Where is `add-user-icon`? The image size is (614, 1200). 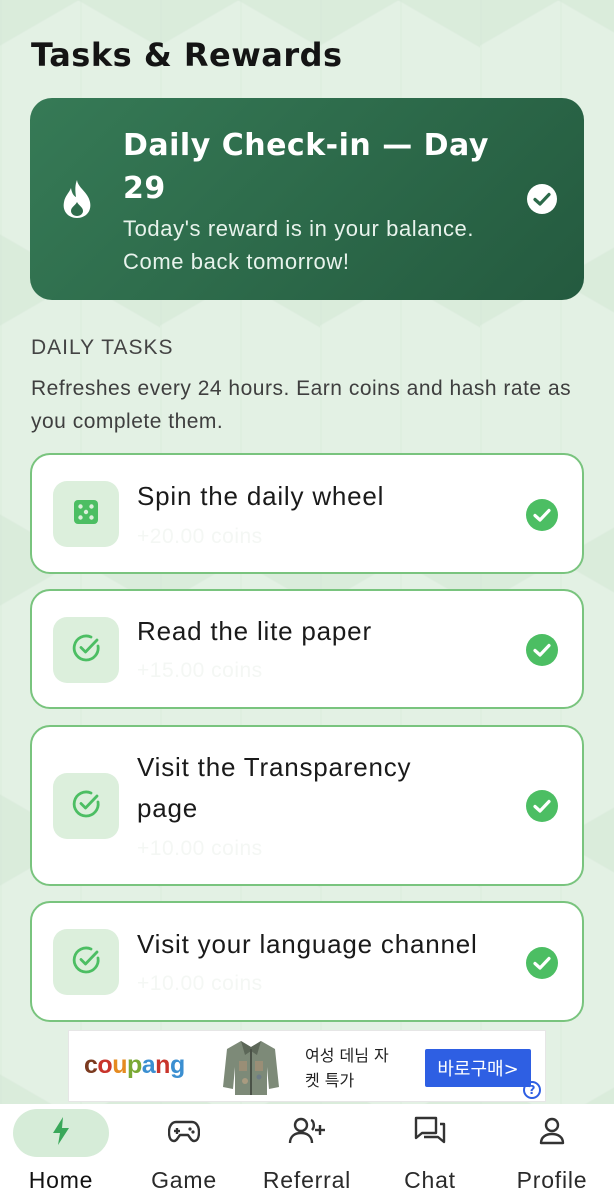
add-user-icon is located at coordinates (307, 1133).